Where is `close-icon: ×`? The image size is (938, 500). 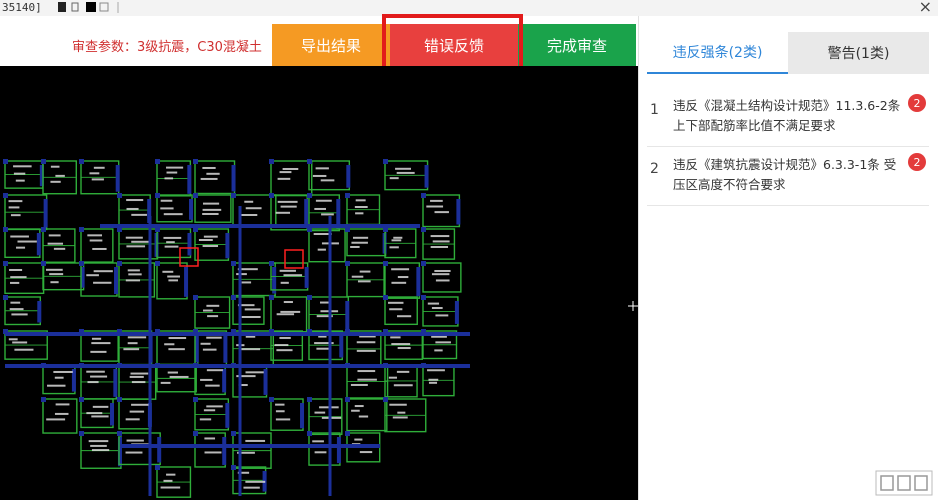
close-icon: × is located at coordinates (925, 8).